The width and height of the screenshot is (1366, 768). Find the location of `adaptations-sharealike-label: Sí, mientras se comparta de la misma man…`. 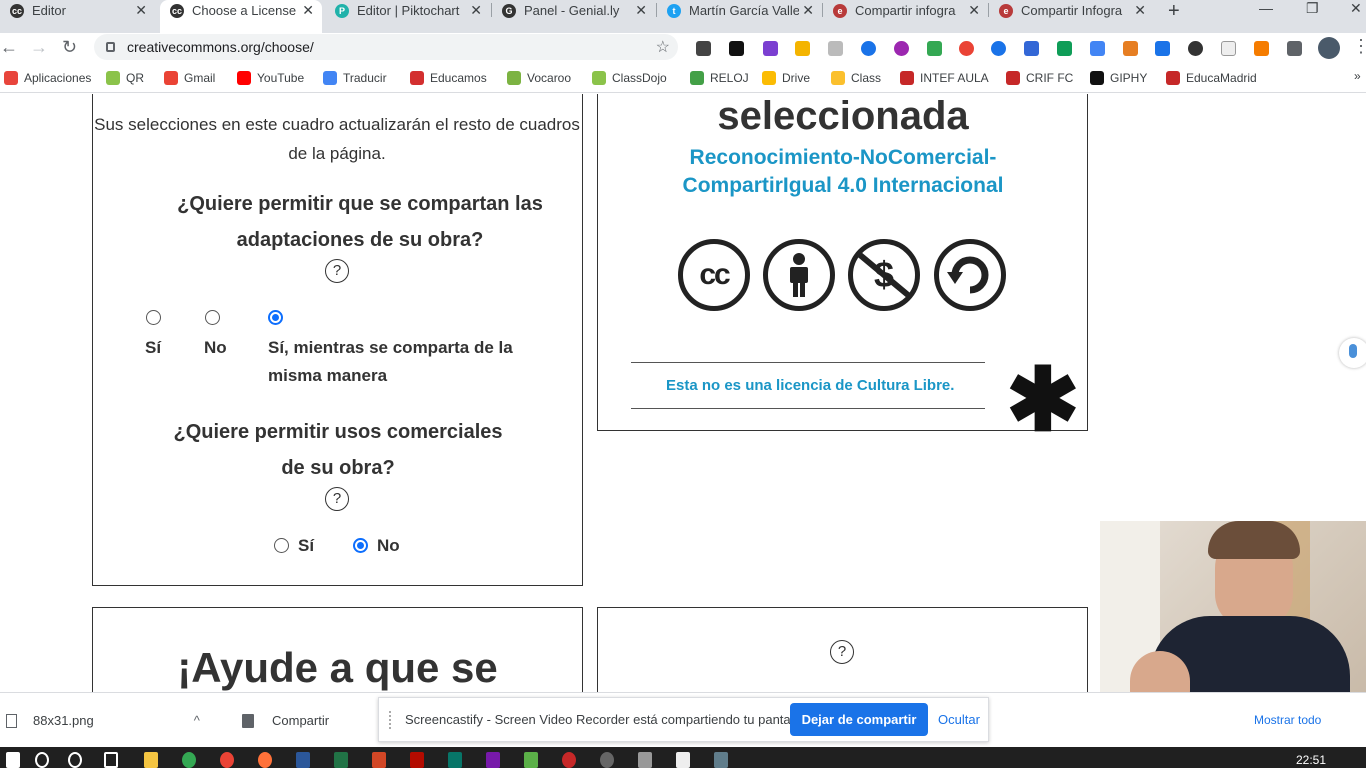

adaptations-sharealike-label: Sí, mientras se comparta de la misma man… is located at coordinates (408, 362).